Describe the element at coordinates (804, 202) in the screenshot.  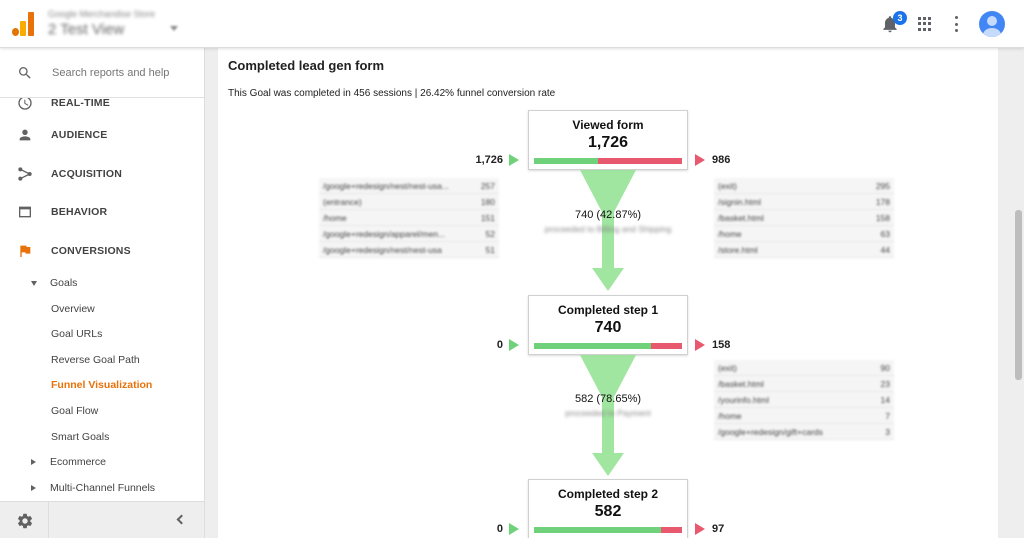
I see `table-row: /signin.html 178` at that location.